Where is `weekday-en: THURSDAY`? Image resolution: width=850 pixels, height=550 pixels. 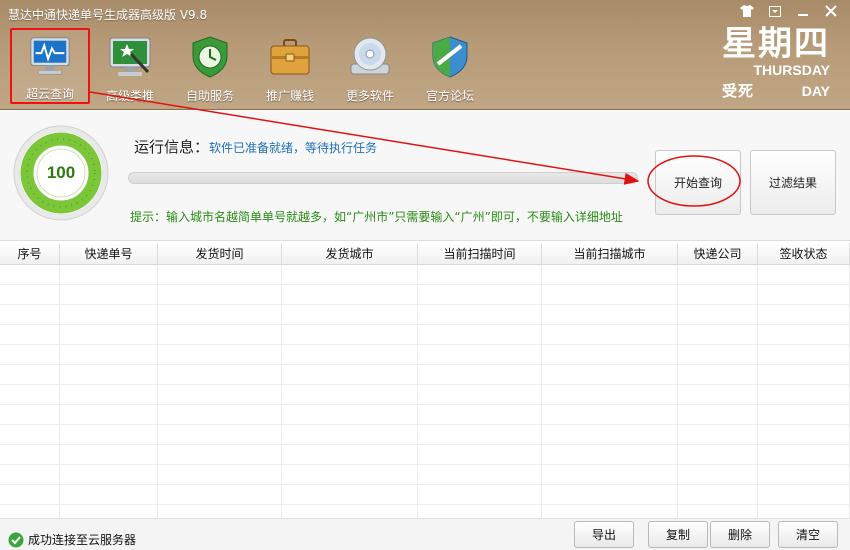
weekday-en: THURSDAY is located at coordinates (792, 70).